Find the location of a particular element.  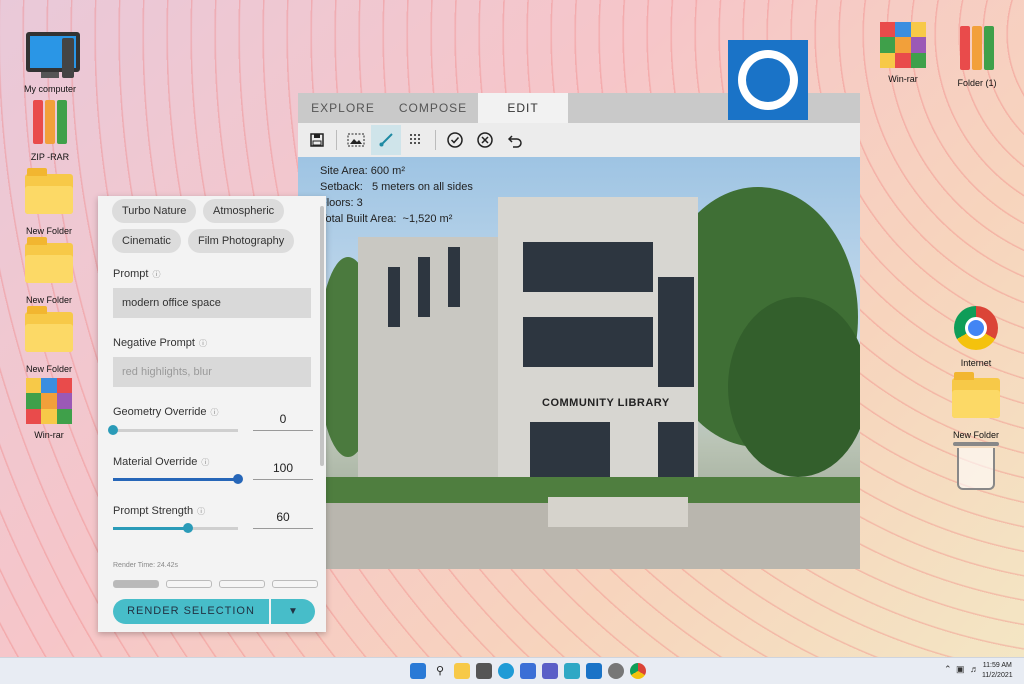

desktop-icon-my-computer: My computer is located at coordinates (50, 60).